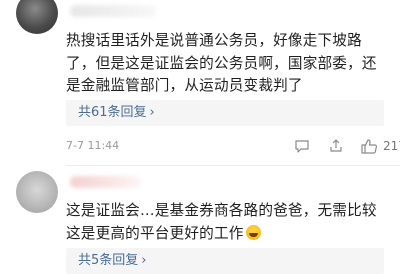  What do you see at coordinates (221, 210) in the screenshot?
I see `comment-line: 这是证监会…是基金券商各路的爸爸，无需比较` at bounding box center [221, 210].